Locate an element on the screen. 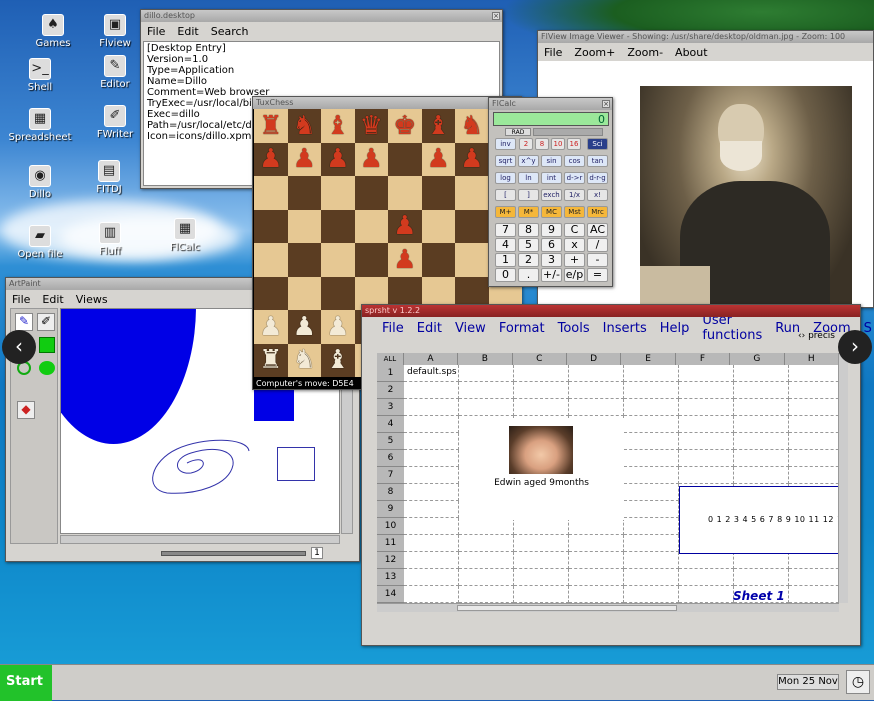 The image size is (874, 701). ellipse-tool-icon is located at coordinates (47, 368).